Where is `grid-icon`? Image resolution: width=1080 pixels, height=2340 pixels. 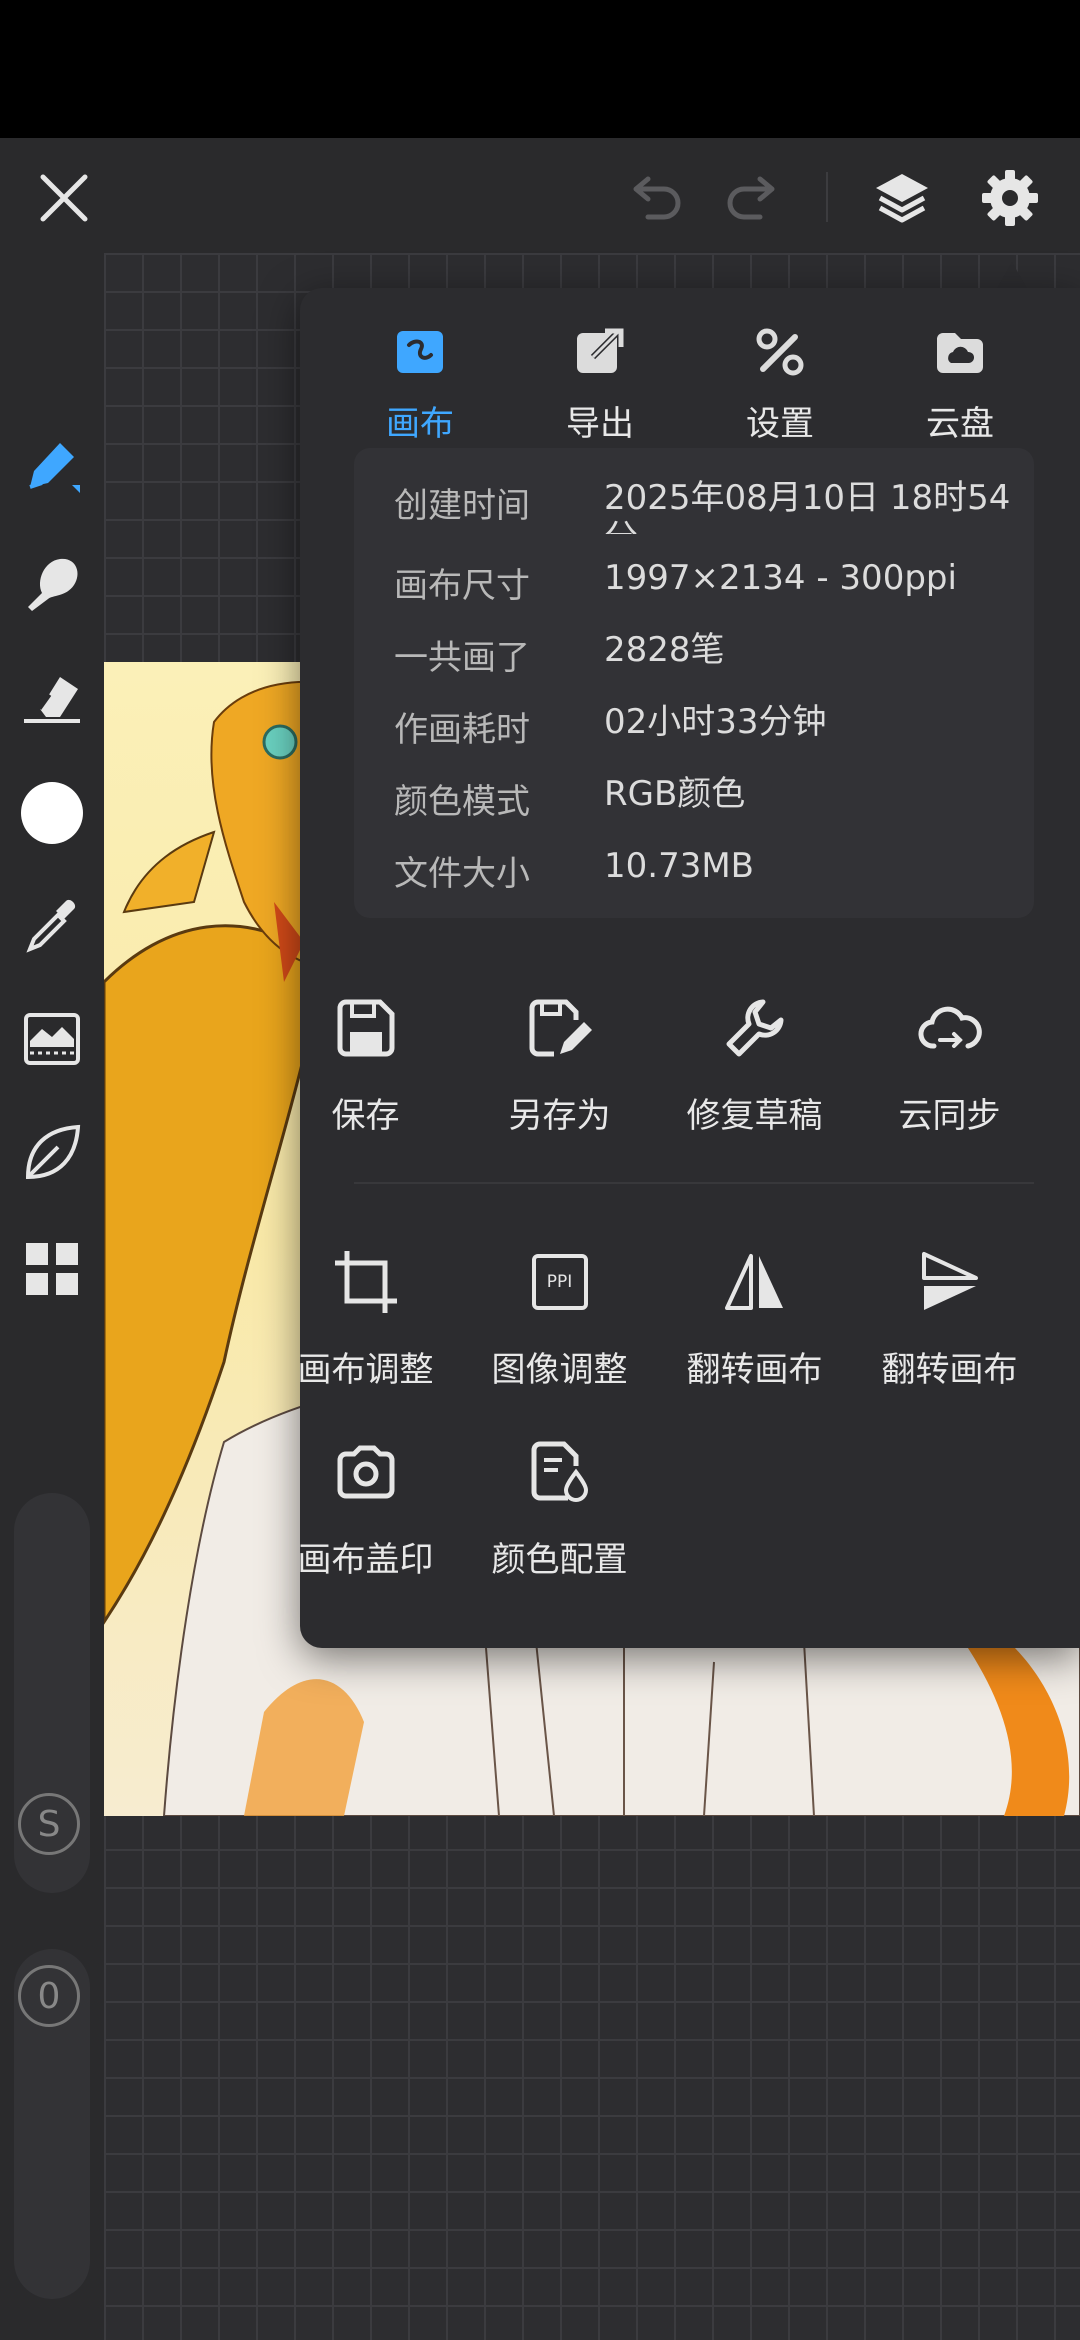
grid-icon is located at coordinates (52, 1269).